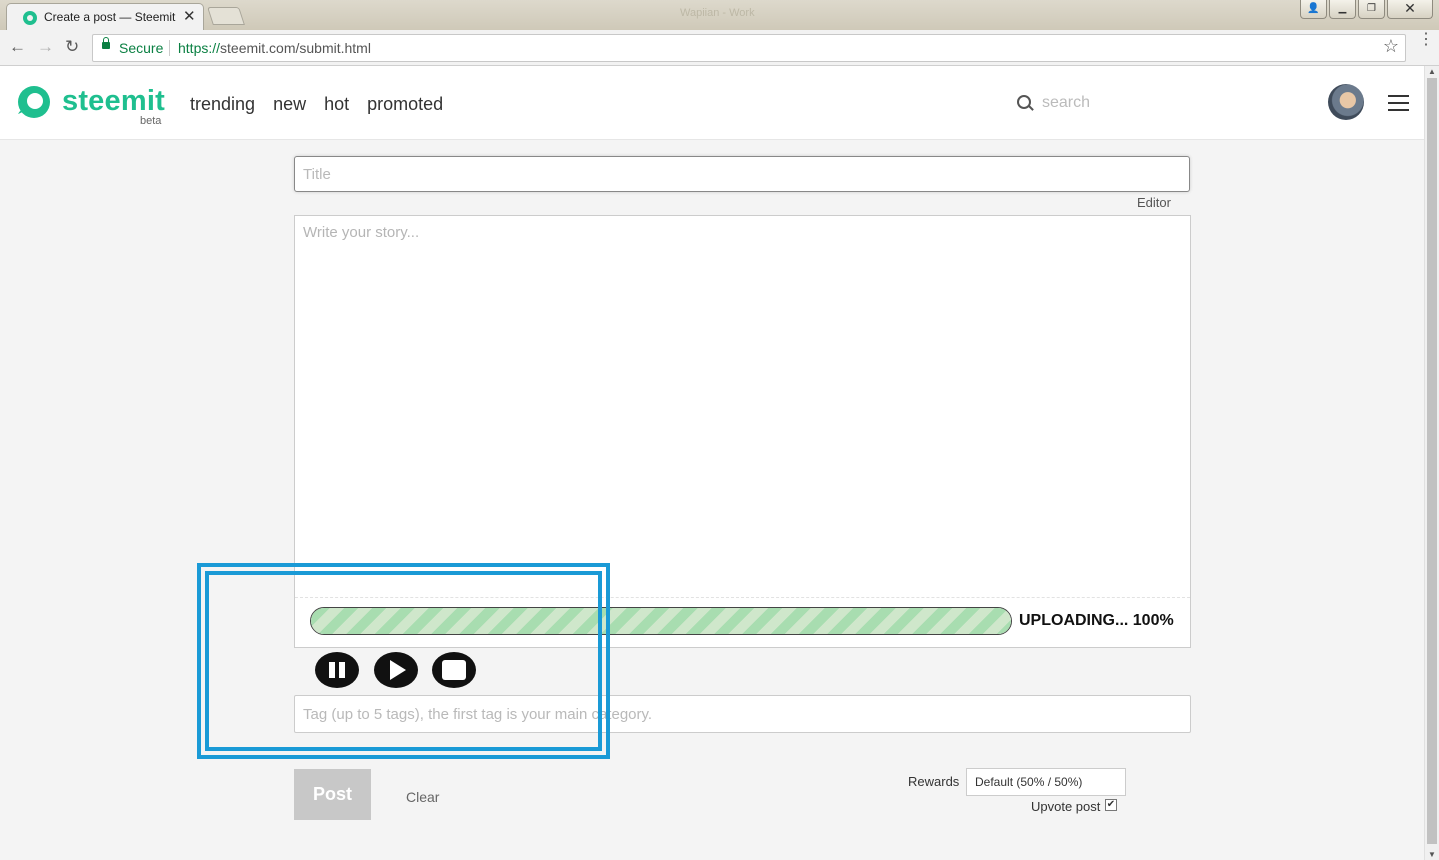  Describe the element at coordinates (30, 18) in the screenshot. I see `steemit-favicon-icon` at that location.